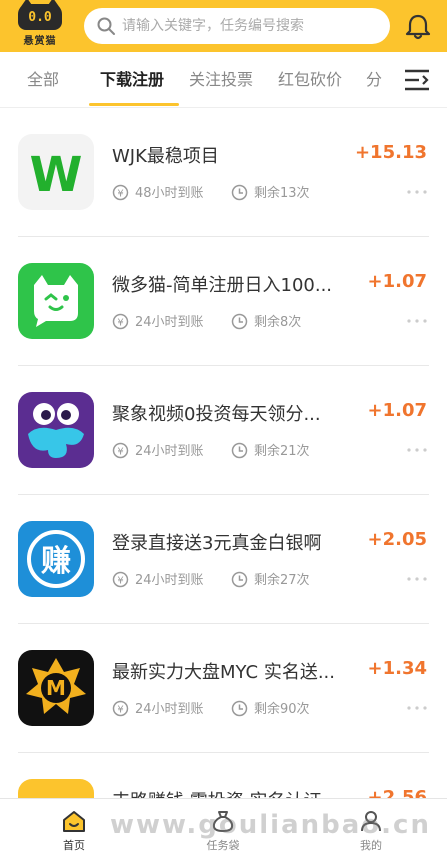  Describe the element at coordinates (371, 821) in the screenshot. I see `user-icon` at that location.